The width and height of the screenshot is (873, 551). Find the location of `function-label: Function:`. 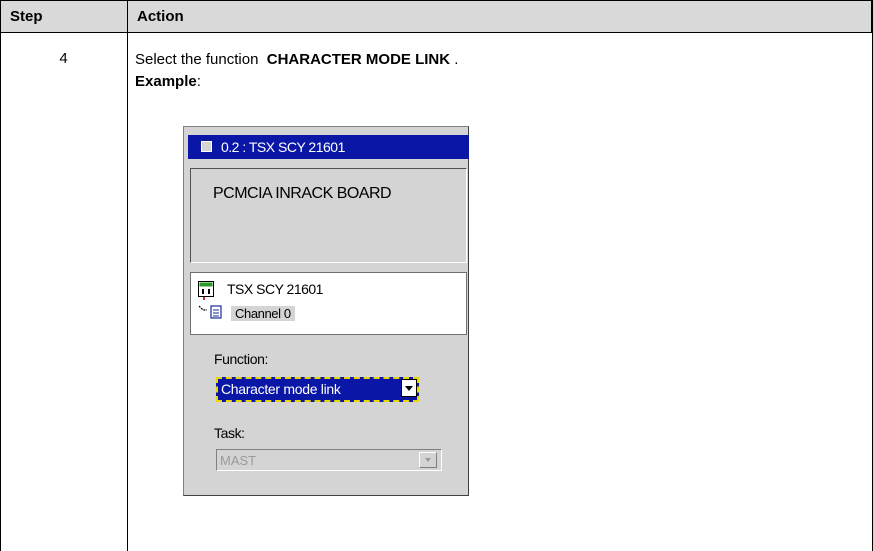

function-label: Function: is located at coordinates (241, 359).